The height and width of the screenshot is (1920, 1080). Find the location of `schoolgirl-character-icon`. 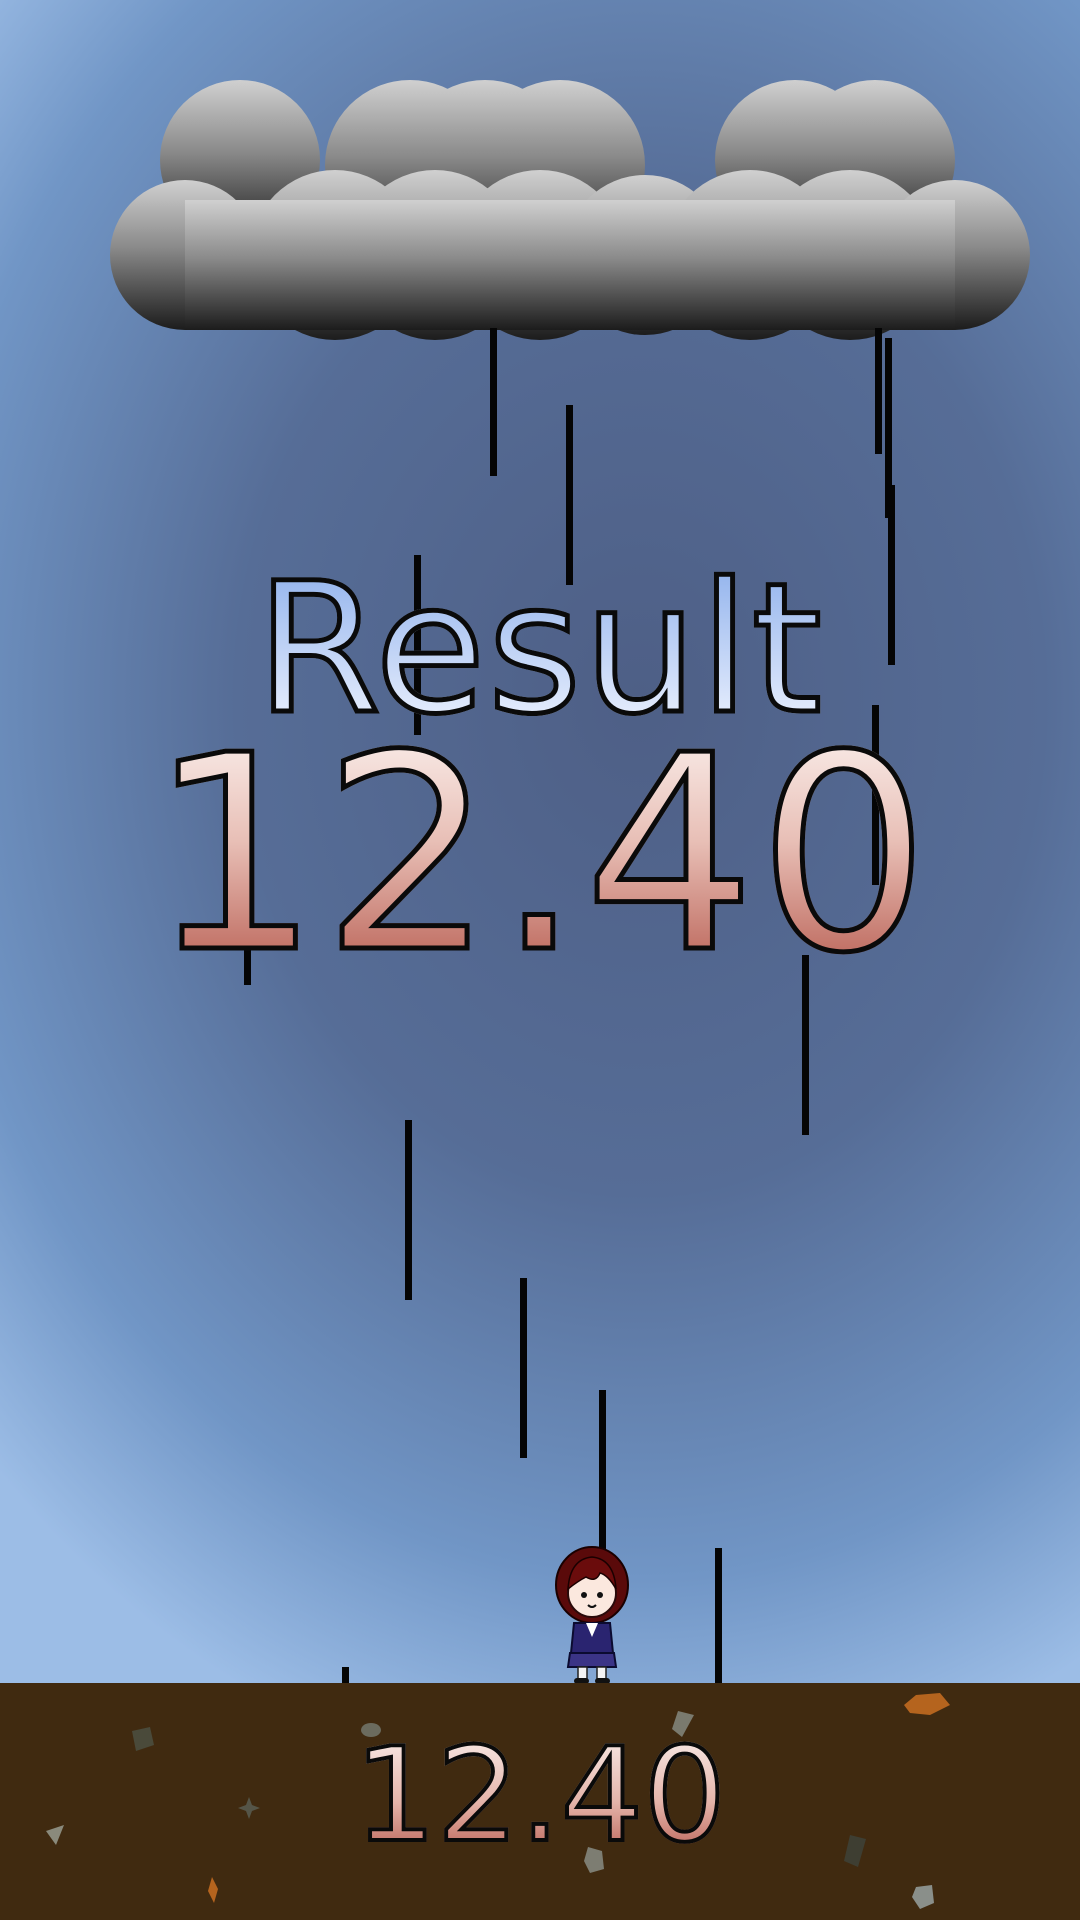

schoolgirl-character-icon is located at coordinates (592, 1614).